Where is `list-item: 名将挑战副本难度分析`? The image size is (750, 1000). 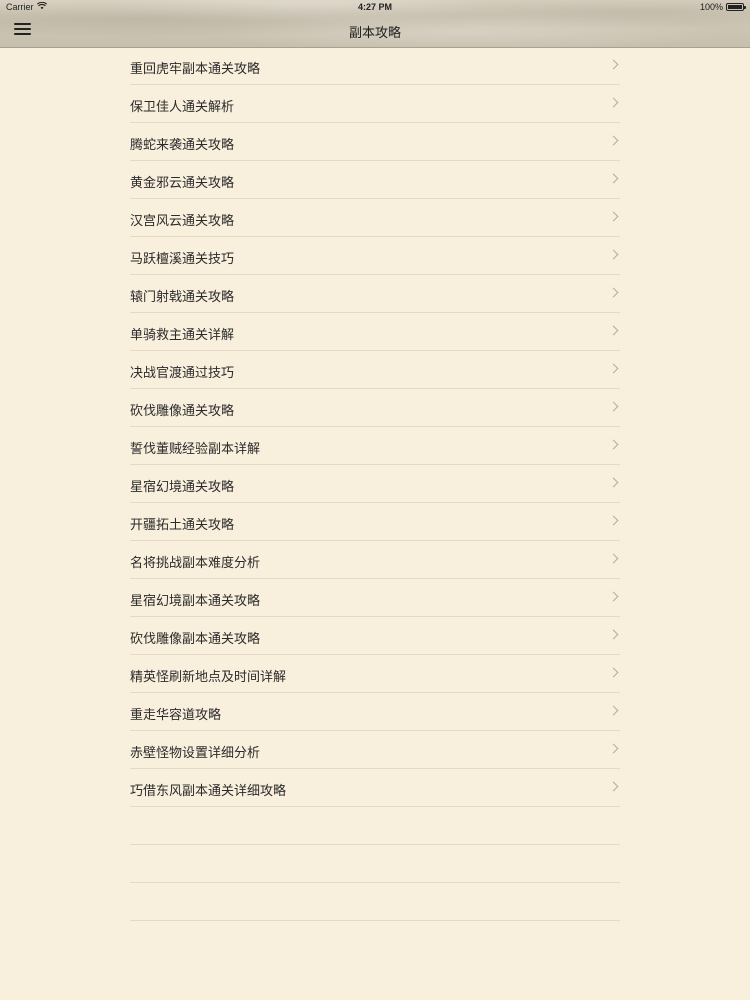
list-item: 名将挑战副本难度分析 is located at coordinates (375, 560).